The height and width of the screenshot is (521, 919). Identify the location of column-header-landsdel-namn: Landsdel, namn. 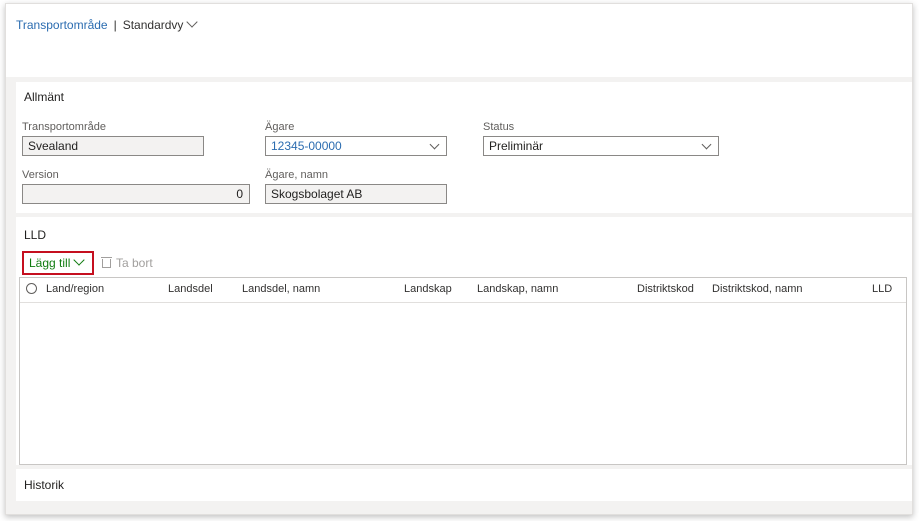
(281, 289).